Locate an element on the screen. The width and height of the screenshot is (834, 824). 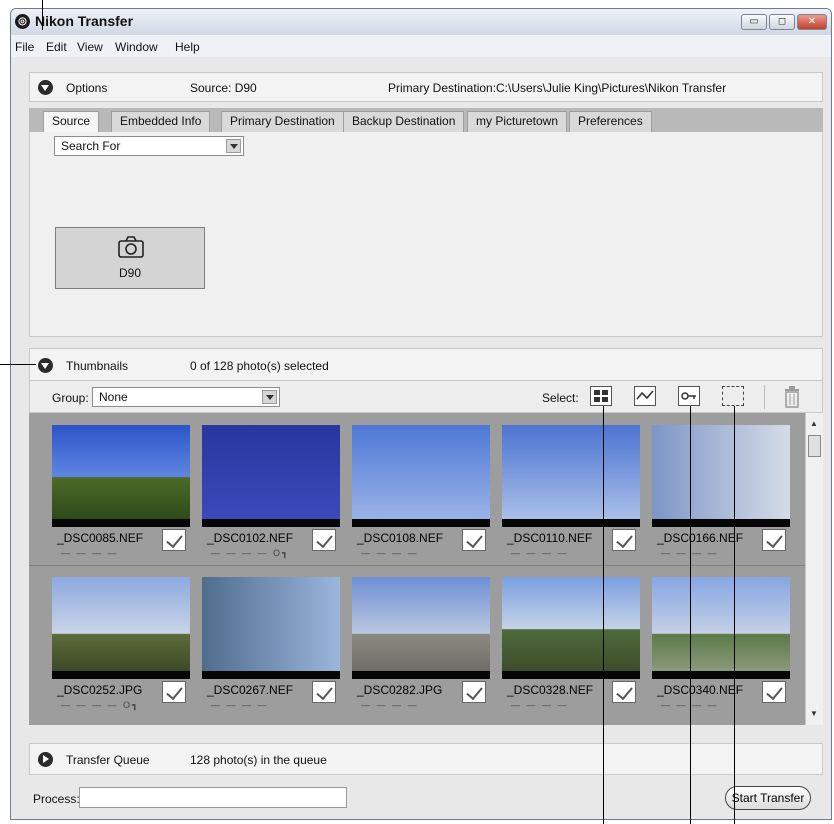
thumbnail-item: _DSC0340.NEF — — — — is located at coordinates (722, 641).